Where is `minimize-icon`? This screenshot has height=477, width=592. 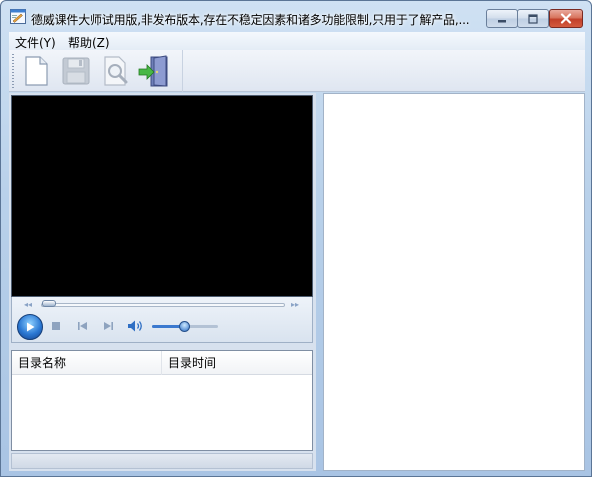 minimize-icon is located at coordinates (502, 20).